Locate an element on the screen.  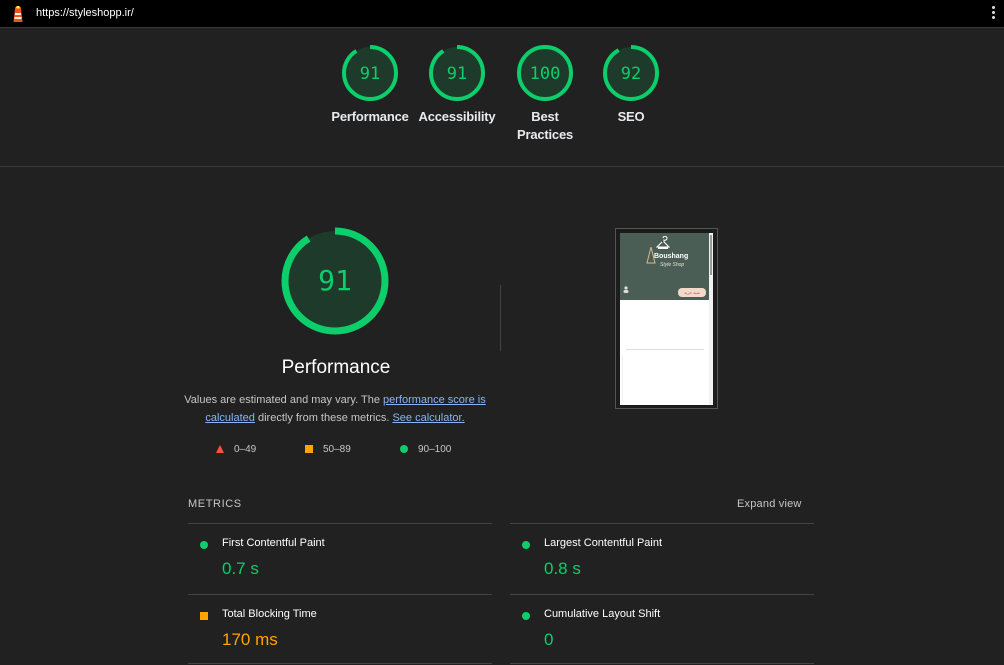
legend-label: 90–100 is located at coordinates (435, 449).